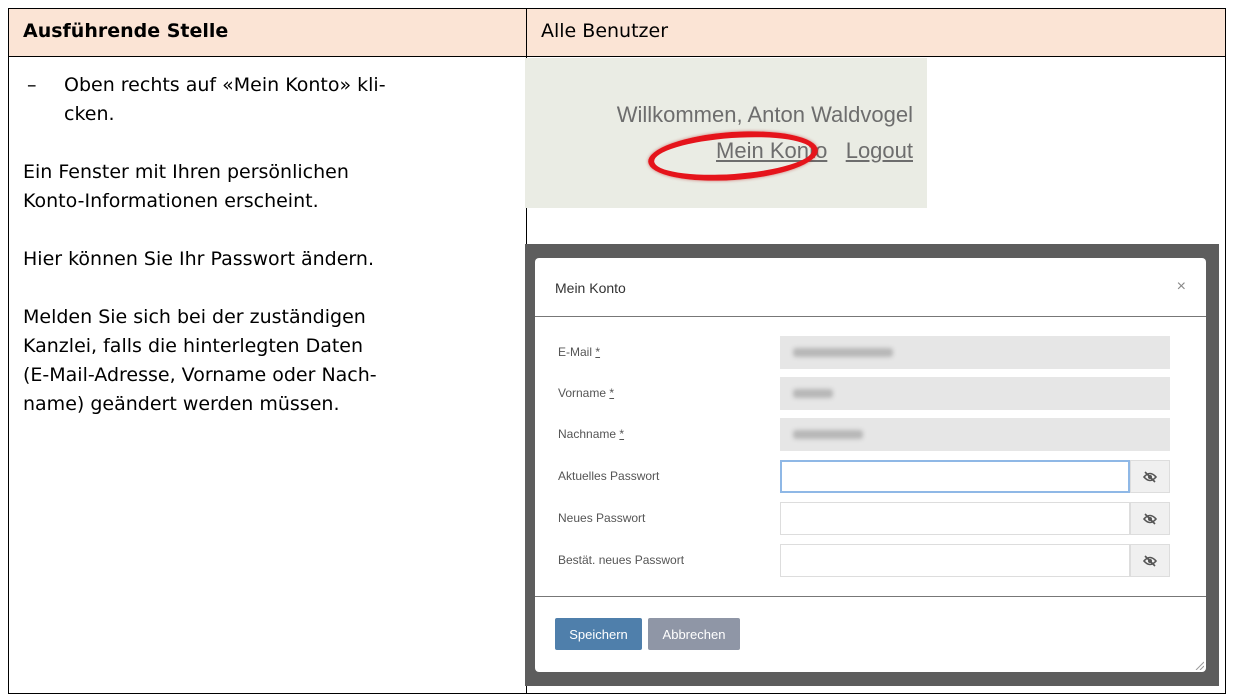 The image size is (1233, 695). What do you see at coordinates (225, 85) in the screenshot?
I see `bullet-line-1: Oben rechts auf «Mein Konto» kli-` at bounding box center [225, 85].